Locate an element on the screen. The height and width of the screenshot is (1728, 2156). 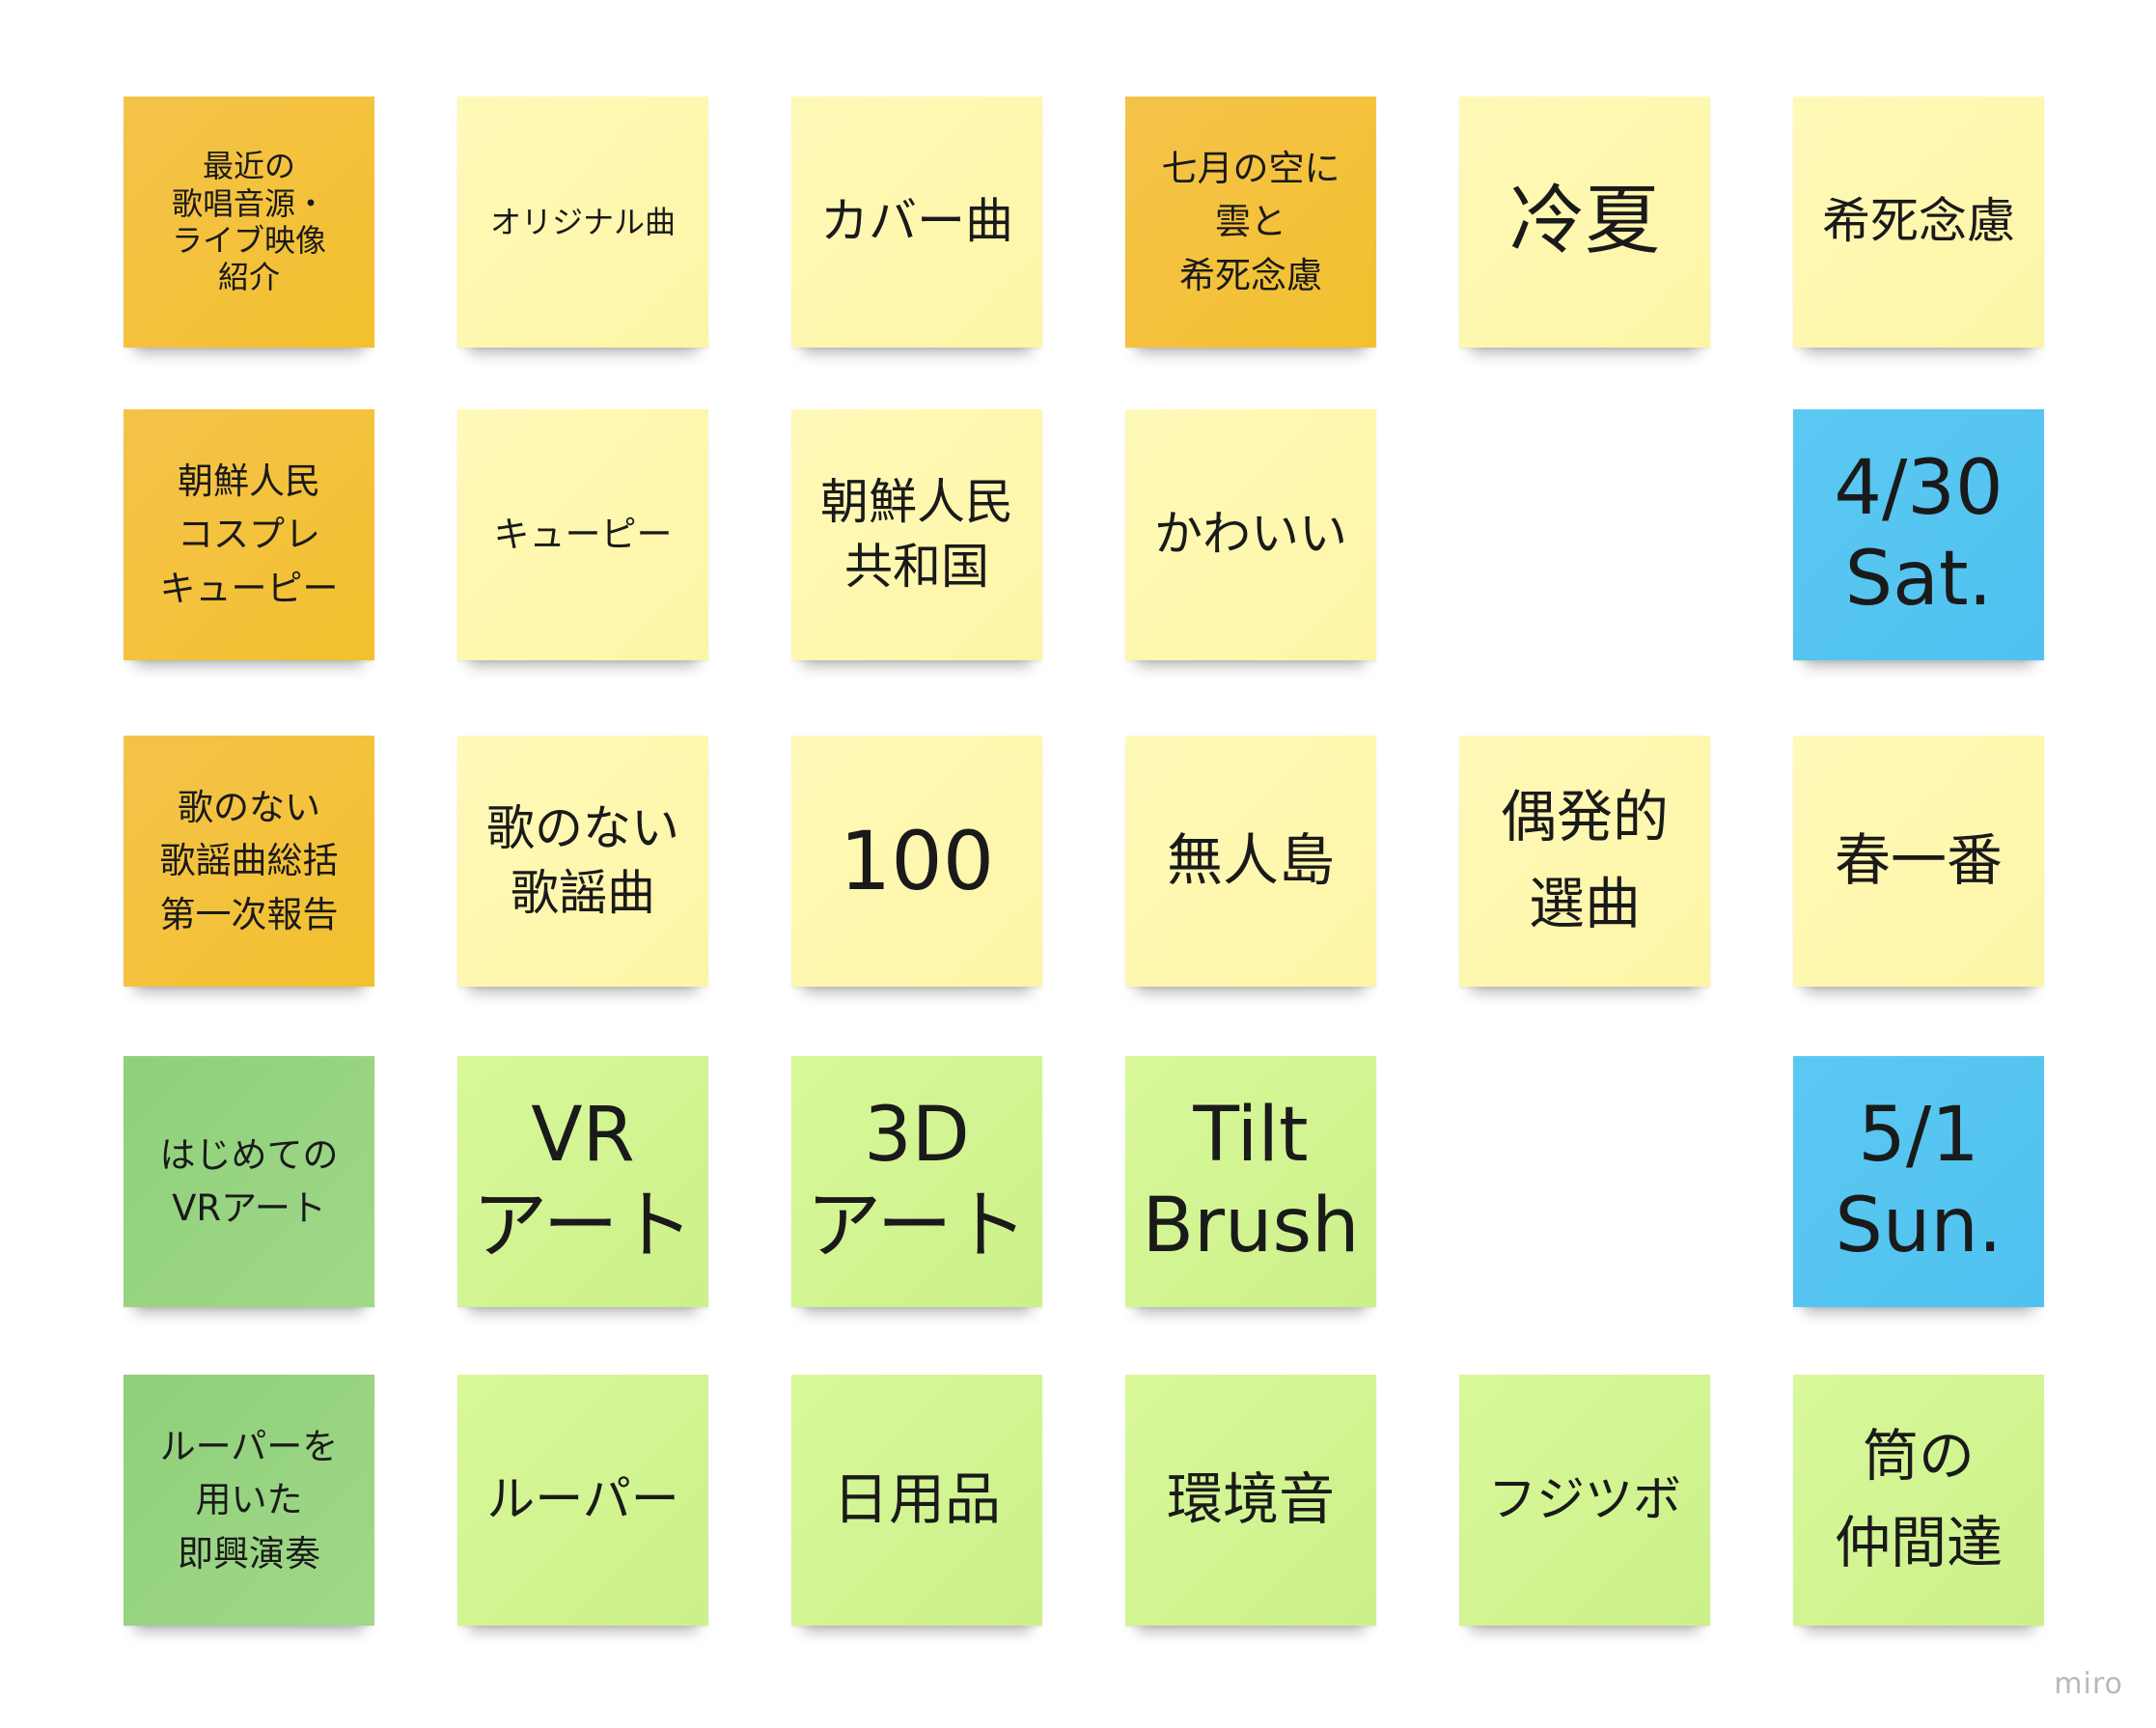
sticky-note: 100 is located at coordinates (916, 861).